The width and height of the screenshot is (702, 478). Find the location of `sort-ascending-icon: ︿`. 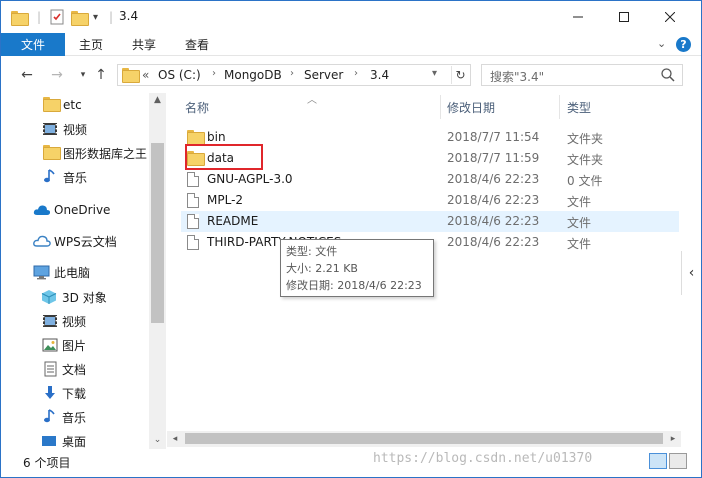

sort-ascending-icon: ︿ is located at coordinates (312, 100).